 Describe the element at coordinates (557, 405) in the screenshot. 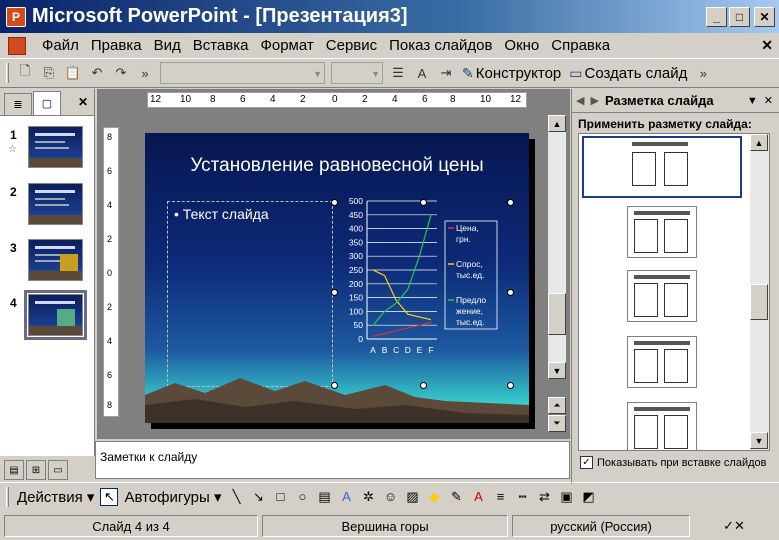

I see `previous-slide-icon: ⏶` at that location.